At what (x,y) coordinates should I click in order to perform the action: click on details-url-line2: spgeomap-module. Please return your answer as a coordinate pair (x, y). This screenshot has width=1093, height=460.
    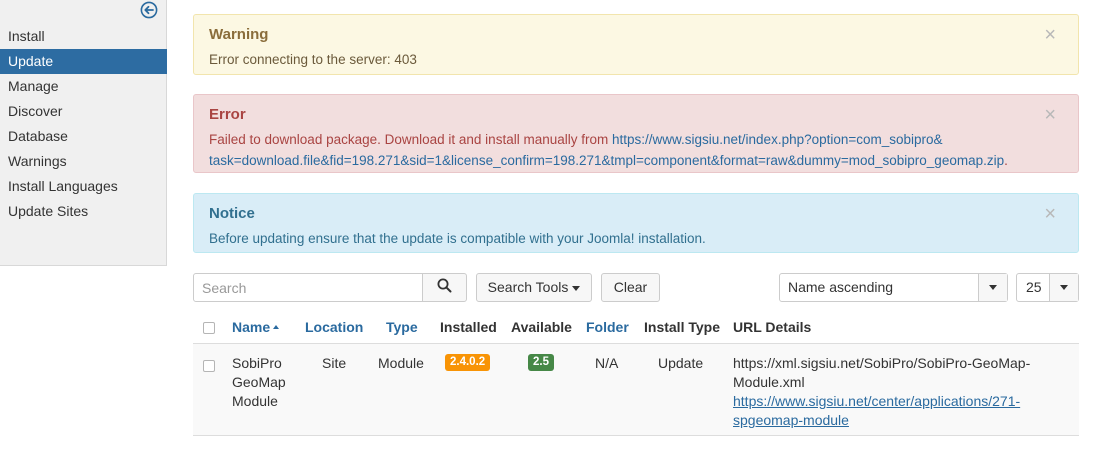
    Looking at the image, I should click on (791, 420).